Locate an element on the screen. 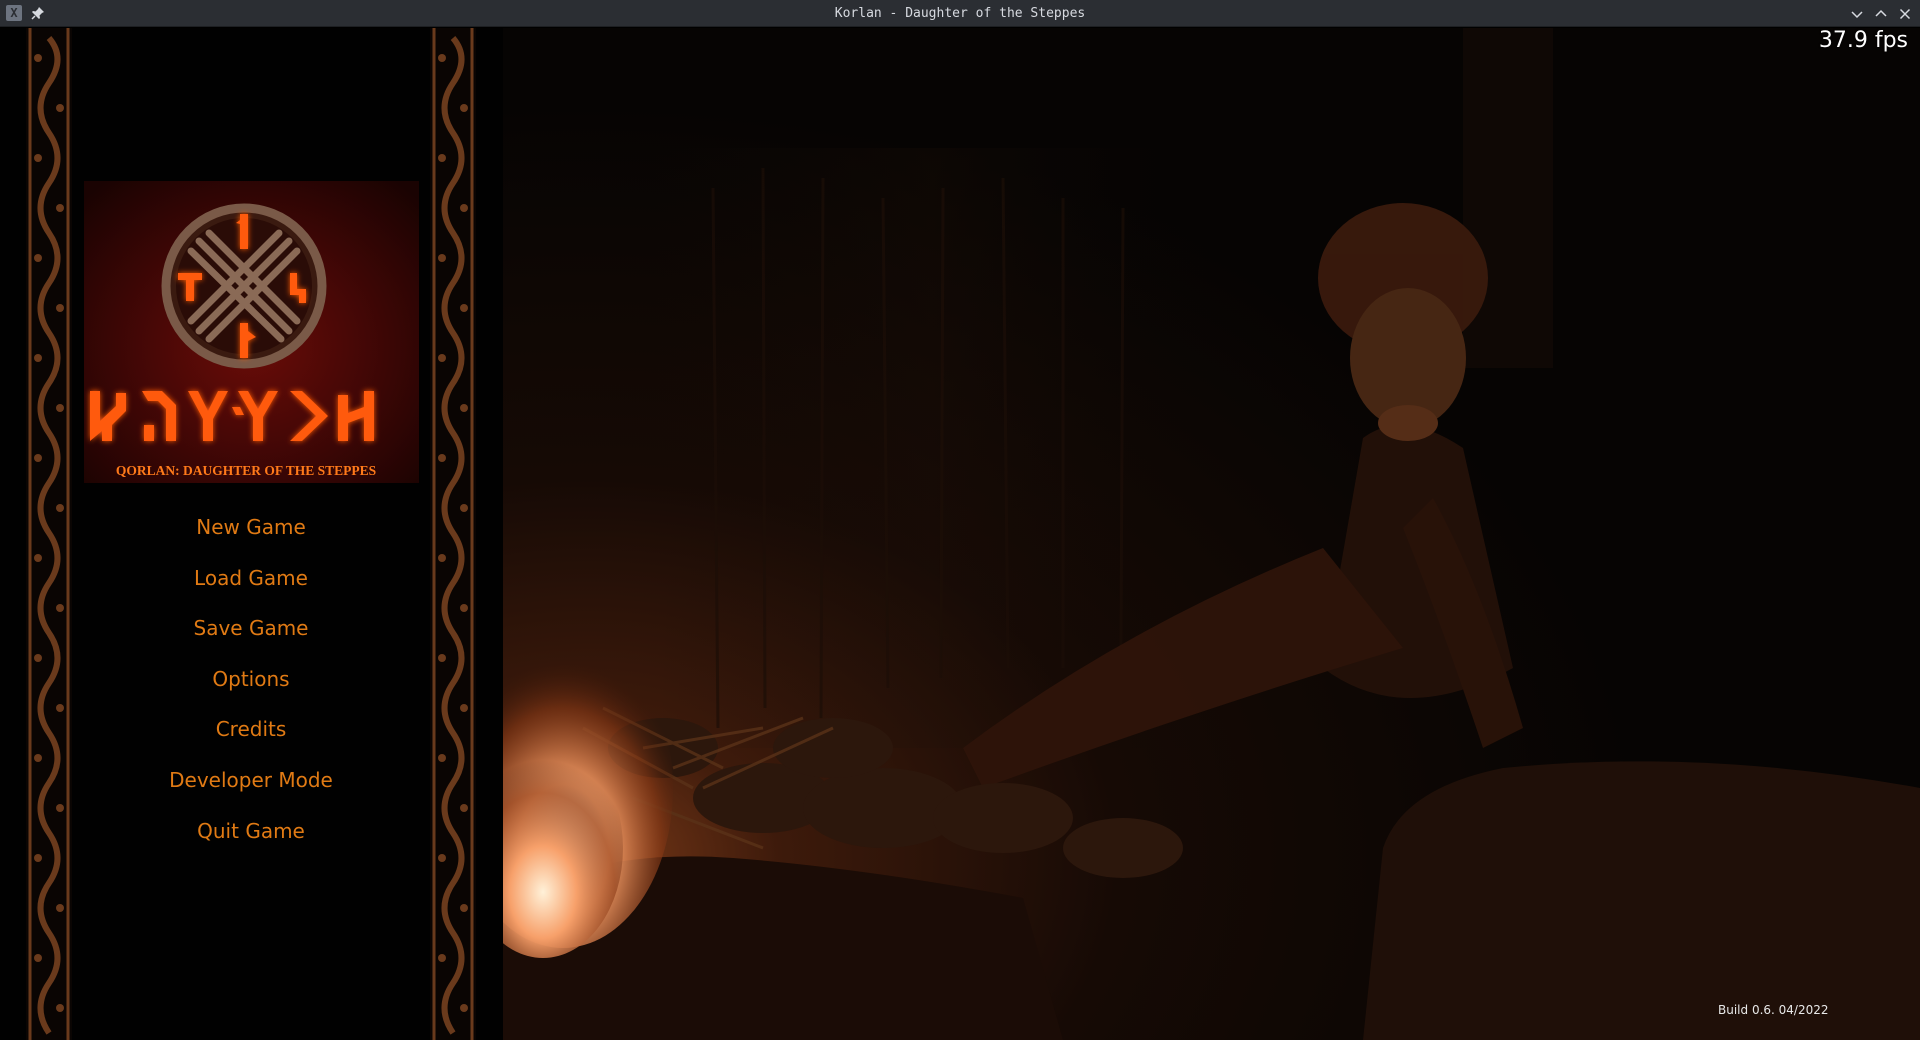  shield-emblem-icon is located at coordinates (244, 286).